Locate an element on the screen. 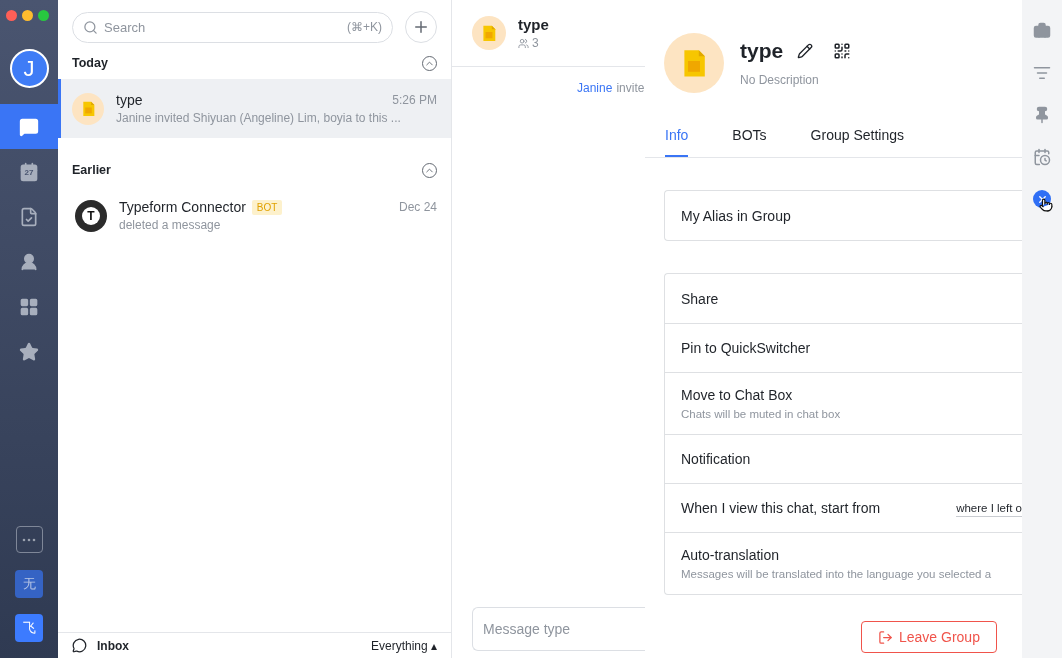 The width and height of the screenshot is (1062, 658). pin-icon is located at coordinates (1042, 115).